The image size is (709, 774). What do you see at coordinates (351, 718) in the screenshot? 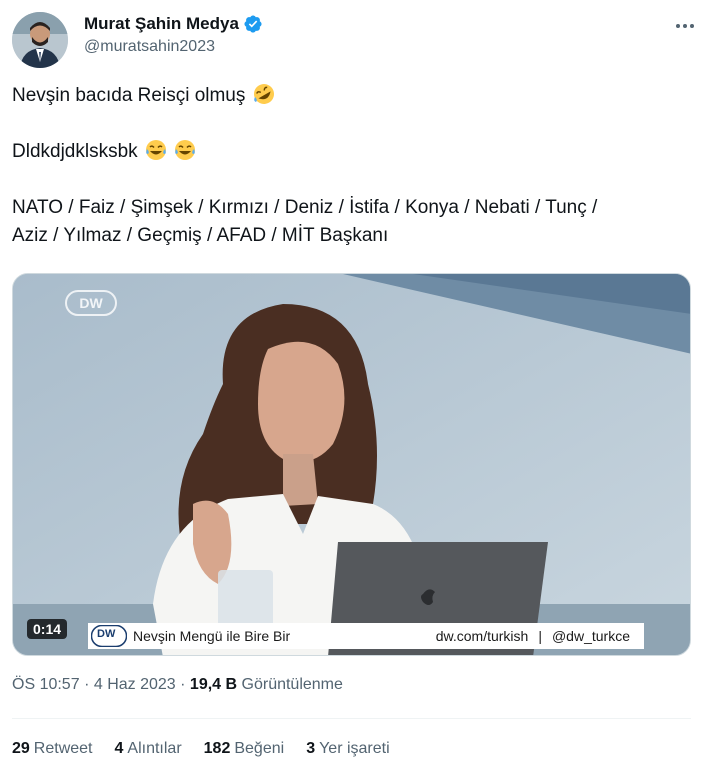
I see `divider` at bounding box center [351, 718].